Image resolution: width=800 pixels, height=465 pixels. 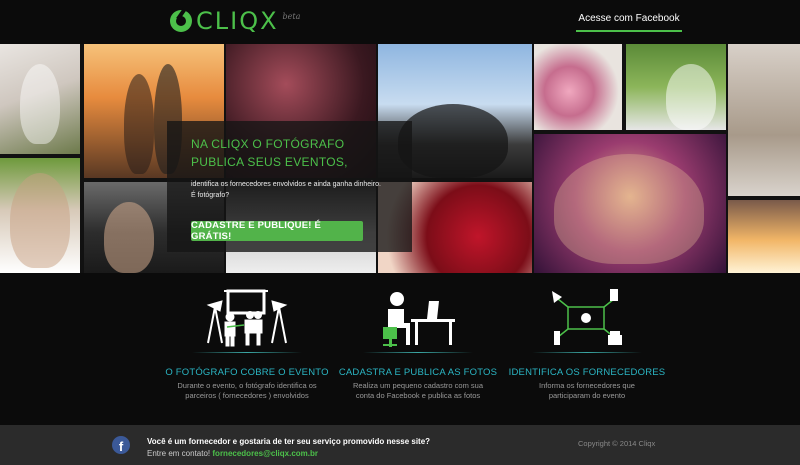 I want to click on facebook-icon: f, so click(x=121, y=445).